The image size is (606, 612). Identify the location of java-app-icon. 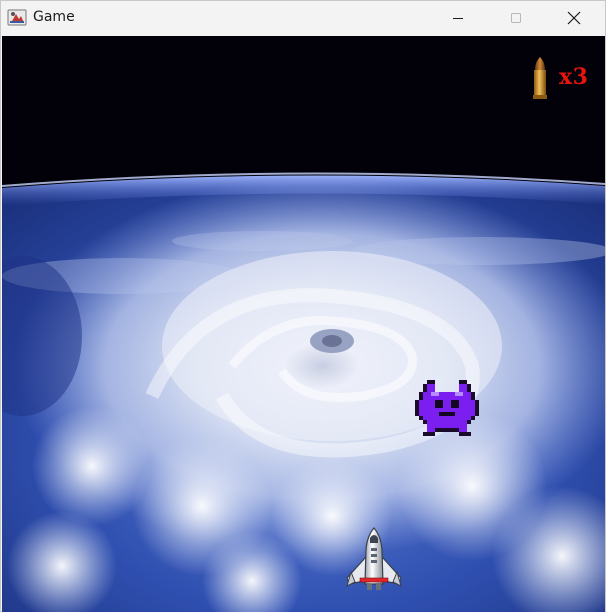
(17, 17).